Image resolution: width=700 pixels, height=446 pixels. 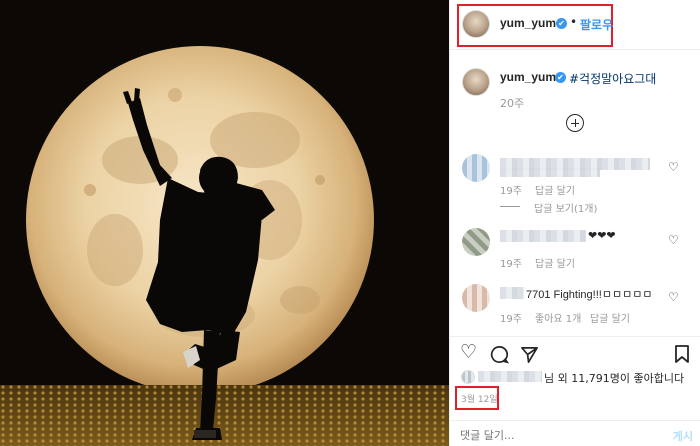 What do you see at coordinates (476, 82) in the screenshot?
I see `caption-avatar` at bounding box center [476, 82].